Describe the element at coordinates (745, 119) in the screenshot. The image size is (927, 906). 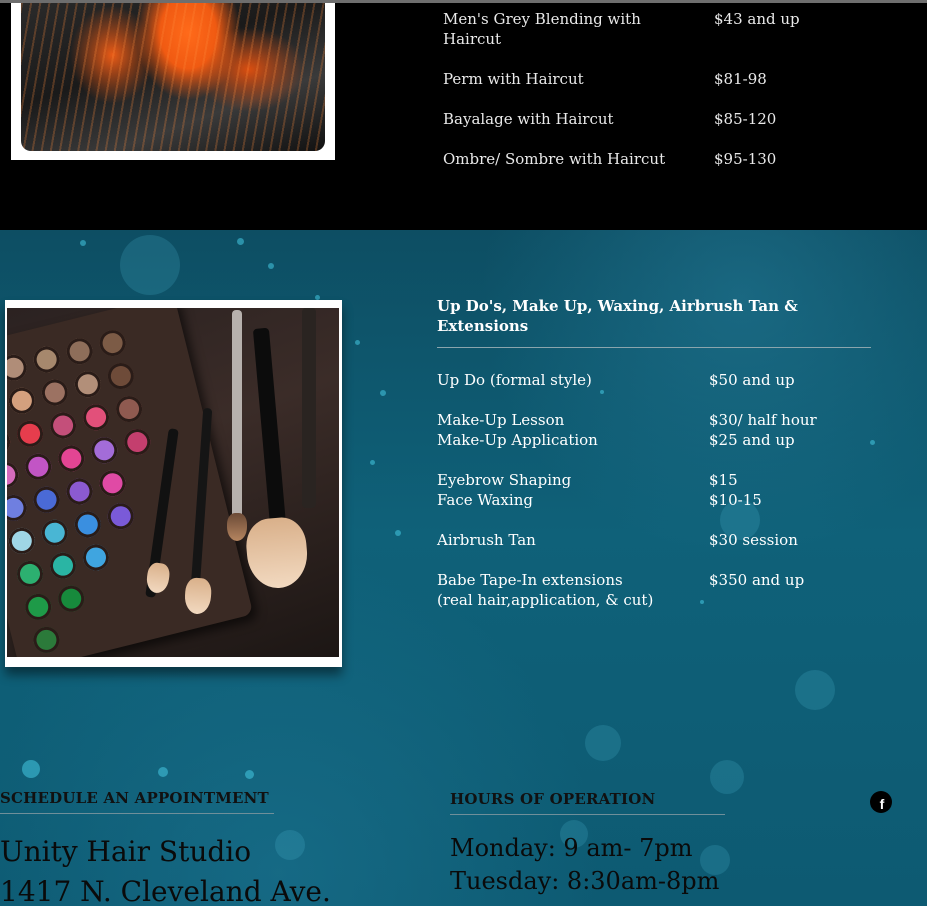
I see `service-price: $85-120` at that location.